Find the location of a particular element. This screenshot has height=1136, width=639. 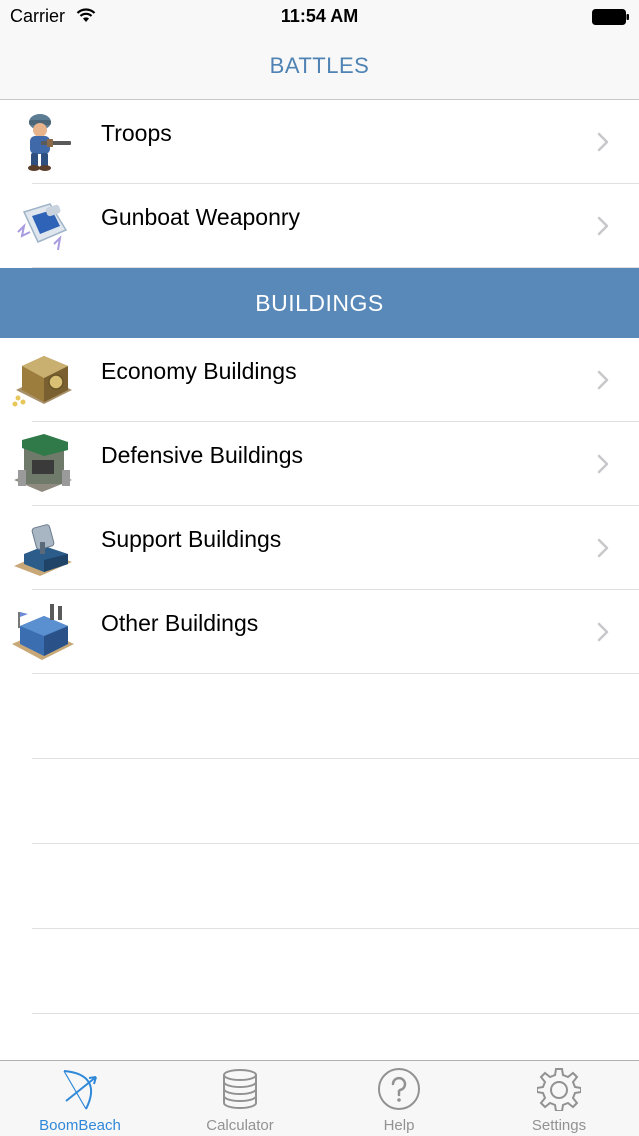

list-item-label: Gunboat Weaponry is located at coordinates (201, 217).